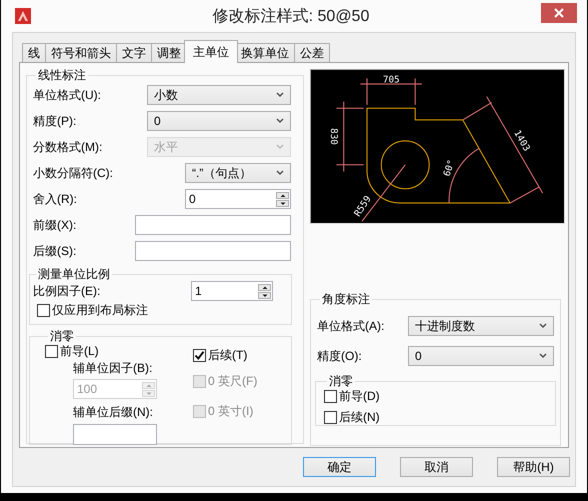 The height and width of the screenshot is (501, 588). What do you see at coordinates (81, 52) in the screenshot?
I see `tab: 符号和箭头` at bounding box center [81, 52].